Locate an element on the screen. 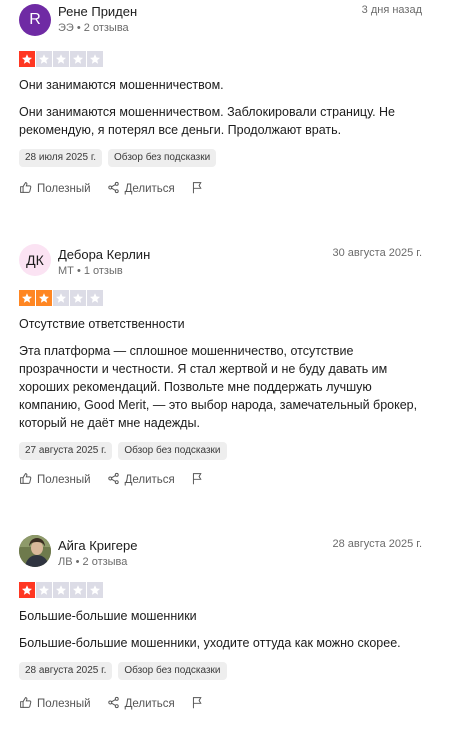 Image resolution: width=472 pixels, height=733 pixels. review-title: Большие-большие мошенники is located at coordinates (219, 616).